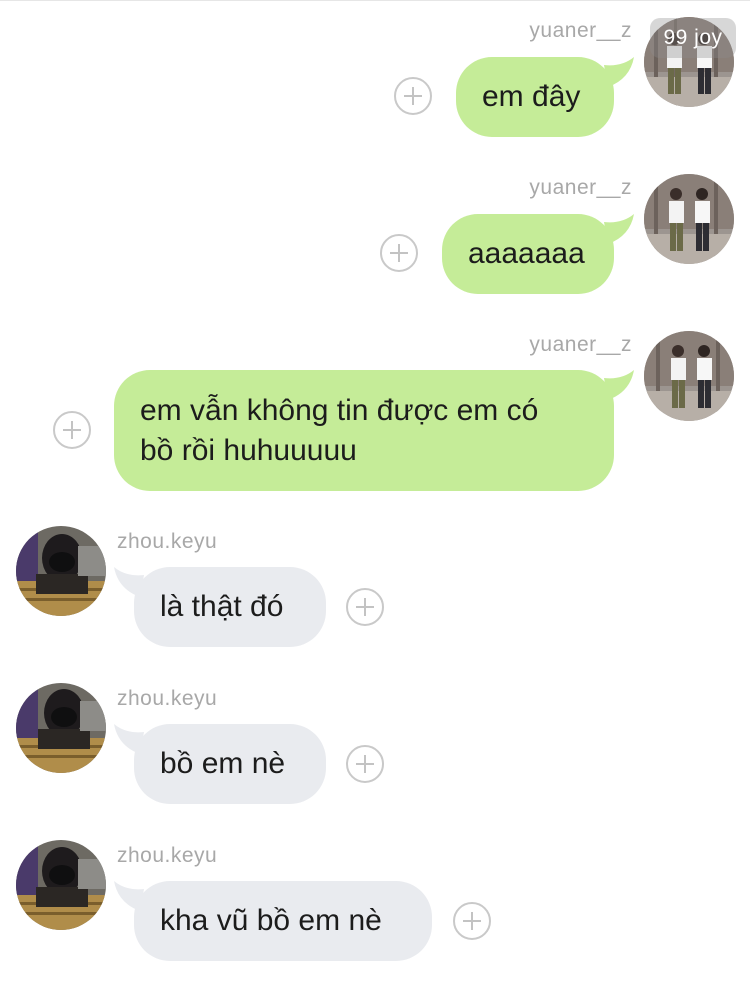 The height and width of the screenshot is (982, 750). What do you see at coordinates (526, 253) in the screenshot?
I see `message-text: aaaaaaa` at bounding box center [526, 253].